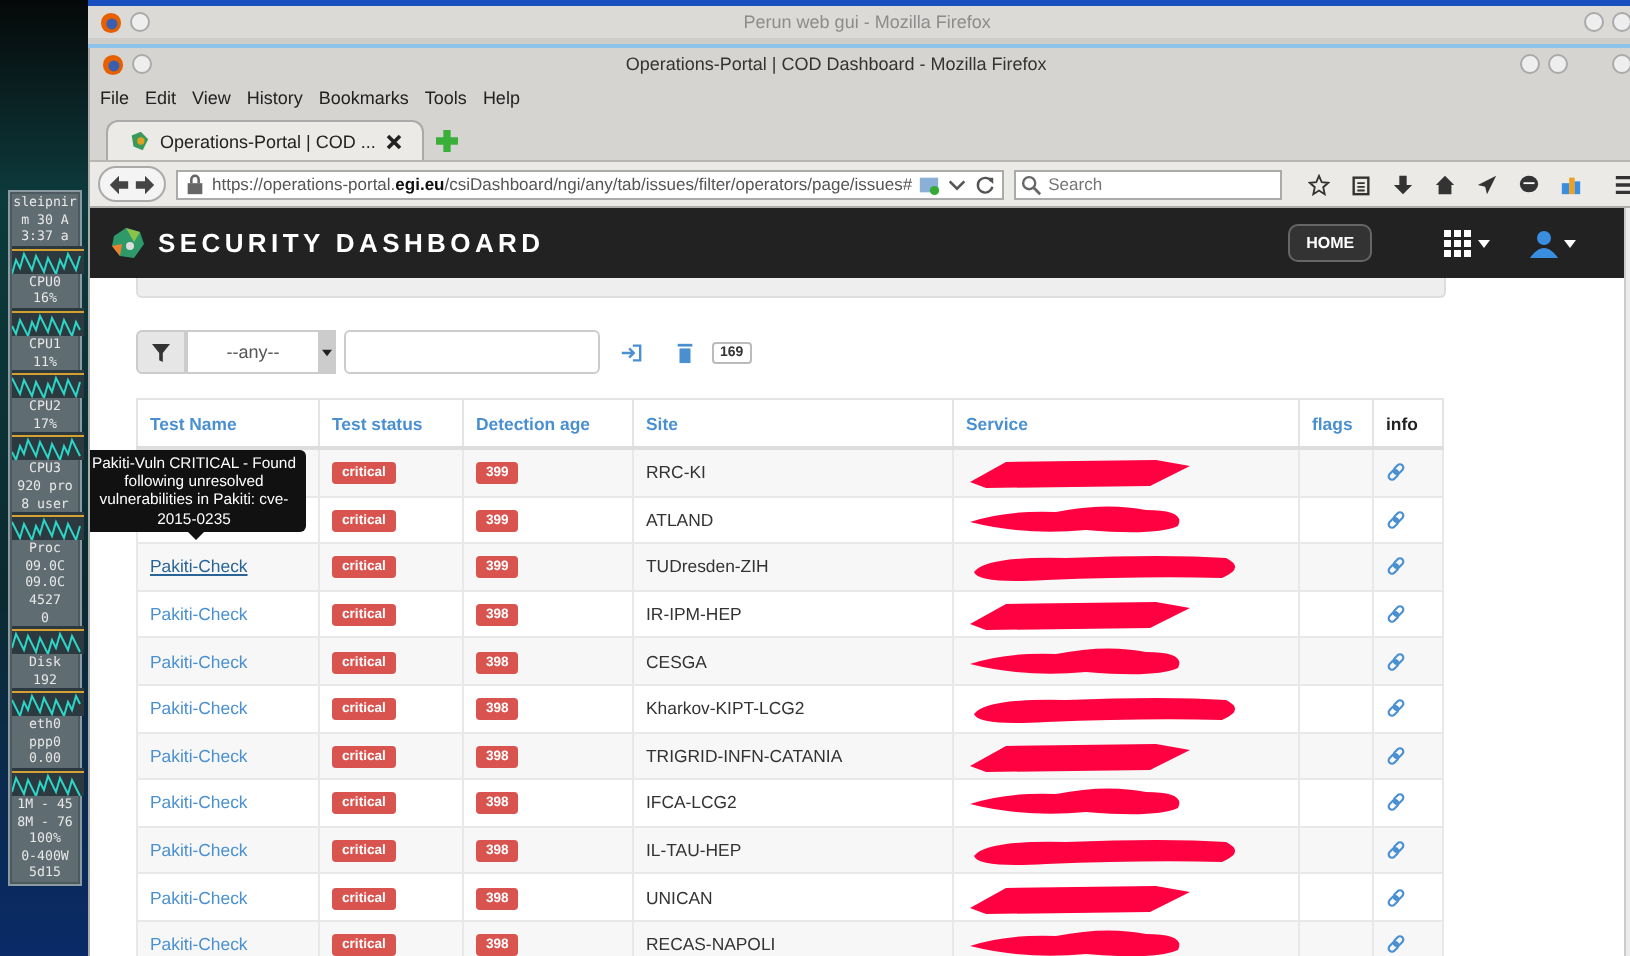 This screenshot has width=1630, height=956. What do you see at coordinates (445, 98) in the screenshot?
I see `menu-item: Tools` at bounding box center [445, 98].